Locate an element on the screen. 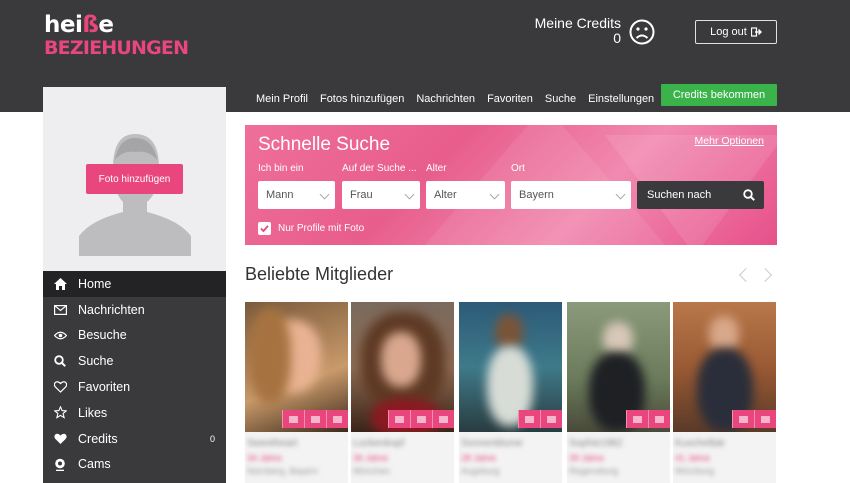  member-card: Kuschelbär 41 Jahre Würzburg is located at coordinates (724, 392).